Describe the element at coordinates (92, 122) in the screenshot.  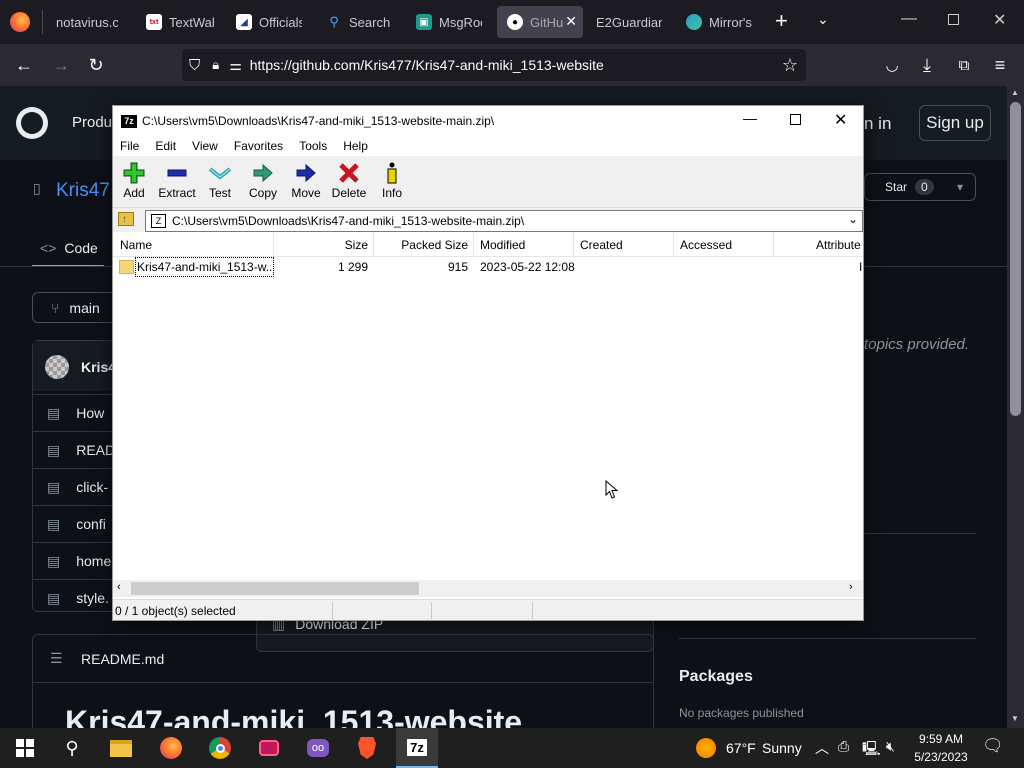
I see `product-menu: Produ` at that location.